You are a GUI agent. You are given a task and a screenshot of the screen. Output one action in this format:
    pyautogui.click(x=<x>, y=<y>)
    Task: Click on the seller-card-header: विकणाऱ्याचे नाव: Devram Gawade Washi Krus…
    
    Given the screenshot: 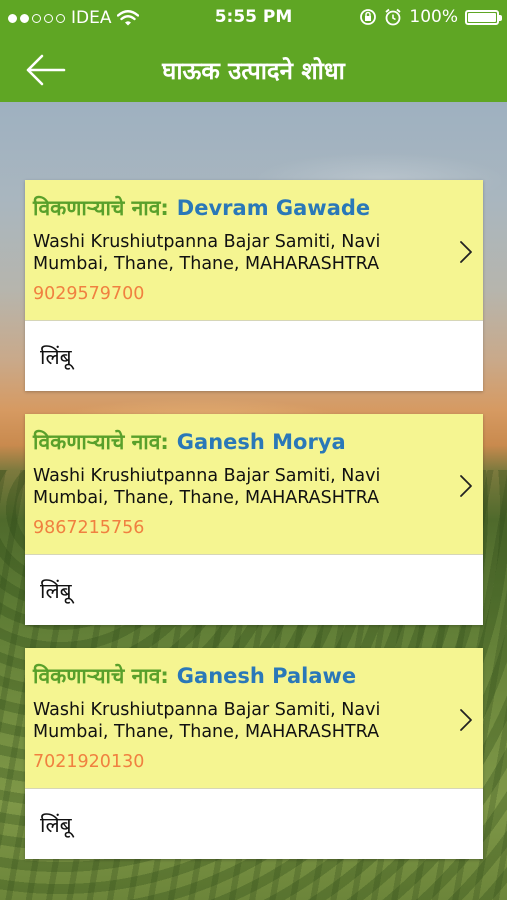 What is the action you would take?
    pyautogui.click(x=254, y=250)
    